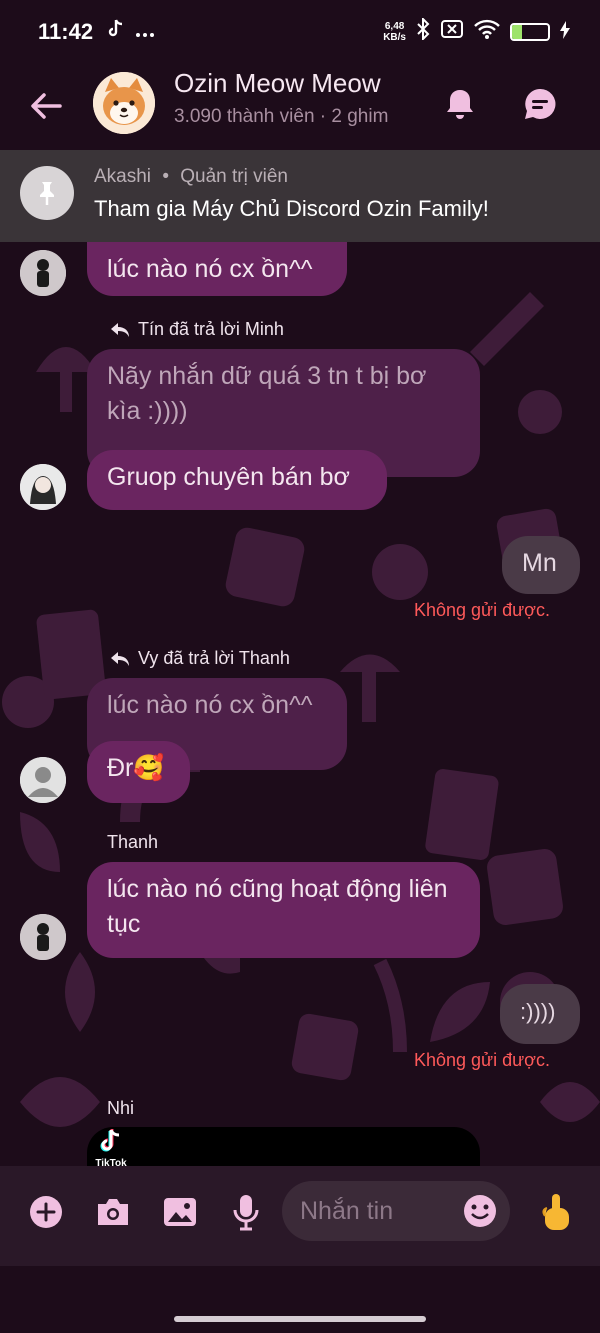 Image resolution: width=600 pixels, height=1333 pixels. I want to click on charging-icon, so click(565, 32).